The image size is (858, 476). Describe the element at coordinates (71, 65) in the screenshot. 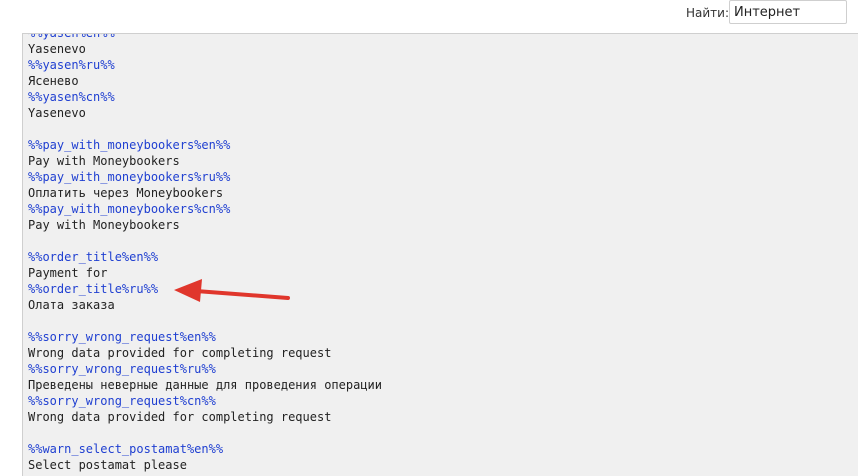

I see `translation-key-line: %%yasen%ru%%` at that location.